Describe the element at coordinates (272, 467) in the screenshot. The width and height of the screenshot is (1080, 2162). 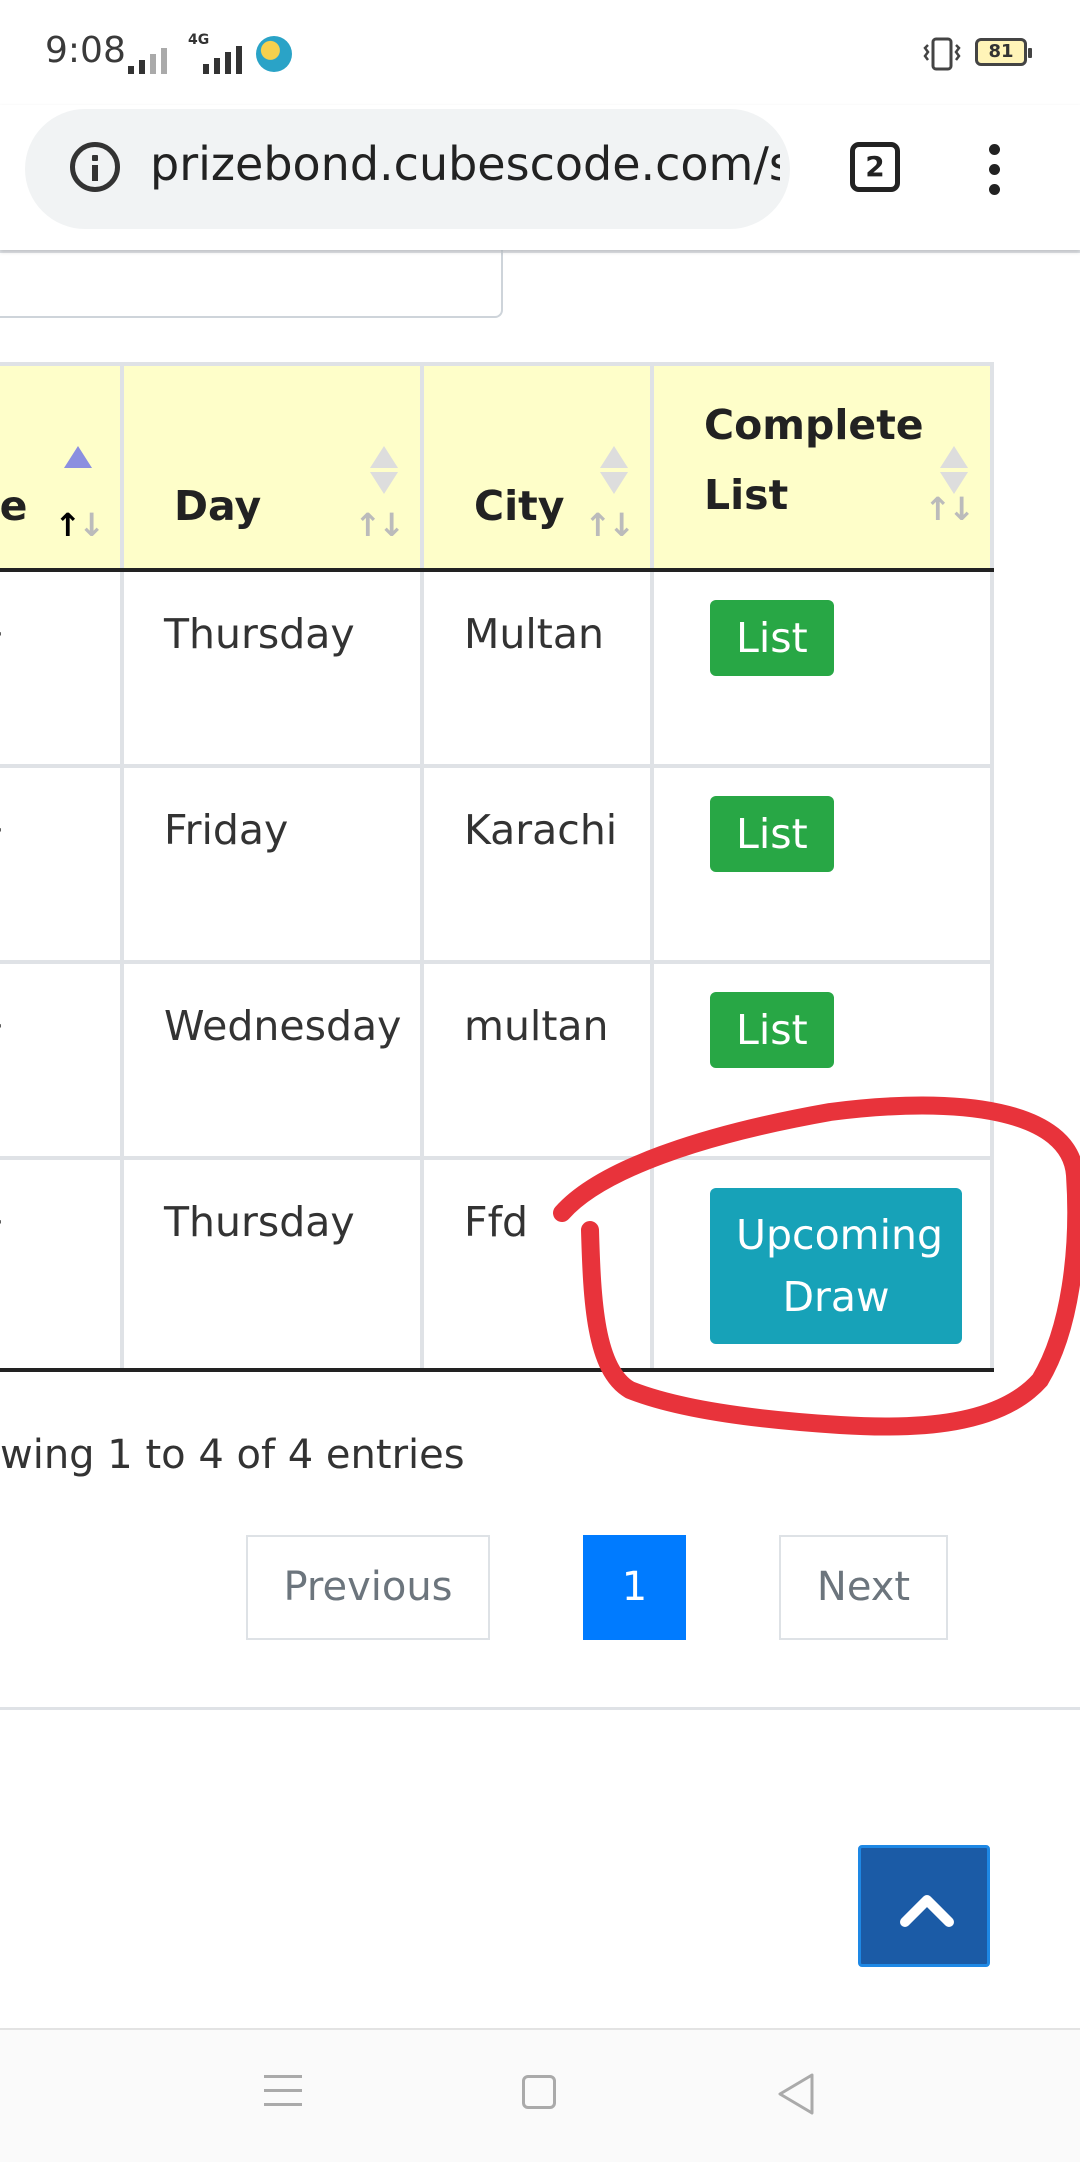
I see `header-day: Day ↑↓` at that location.